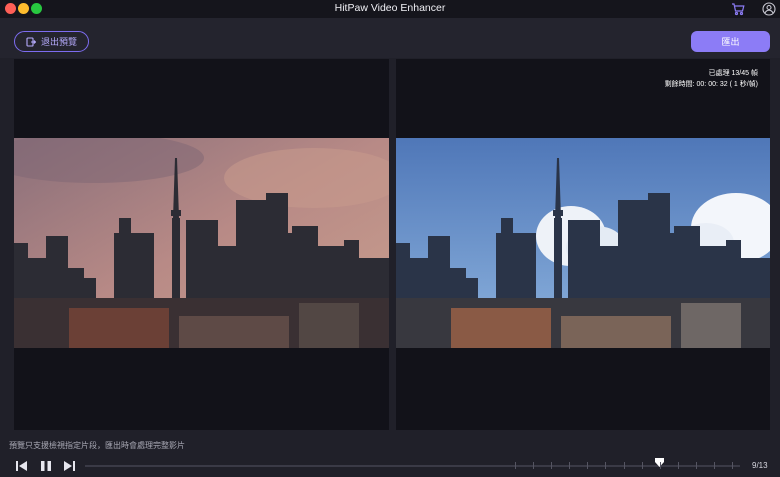 Image resolution: width=780 pixels, height=477 pixels. I want to click on remaining-time-text: 剩餘時間: 00: 00: 32 ( 1 秒/幀), so click(711, 84).